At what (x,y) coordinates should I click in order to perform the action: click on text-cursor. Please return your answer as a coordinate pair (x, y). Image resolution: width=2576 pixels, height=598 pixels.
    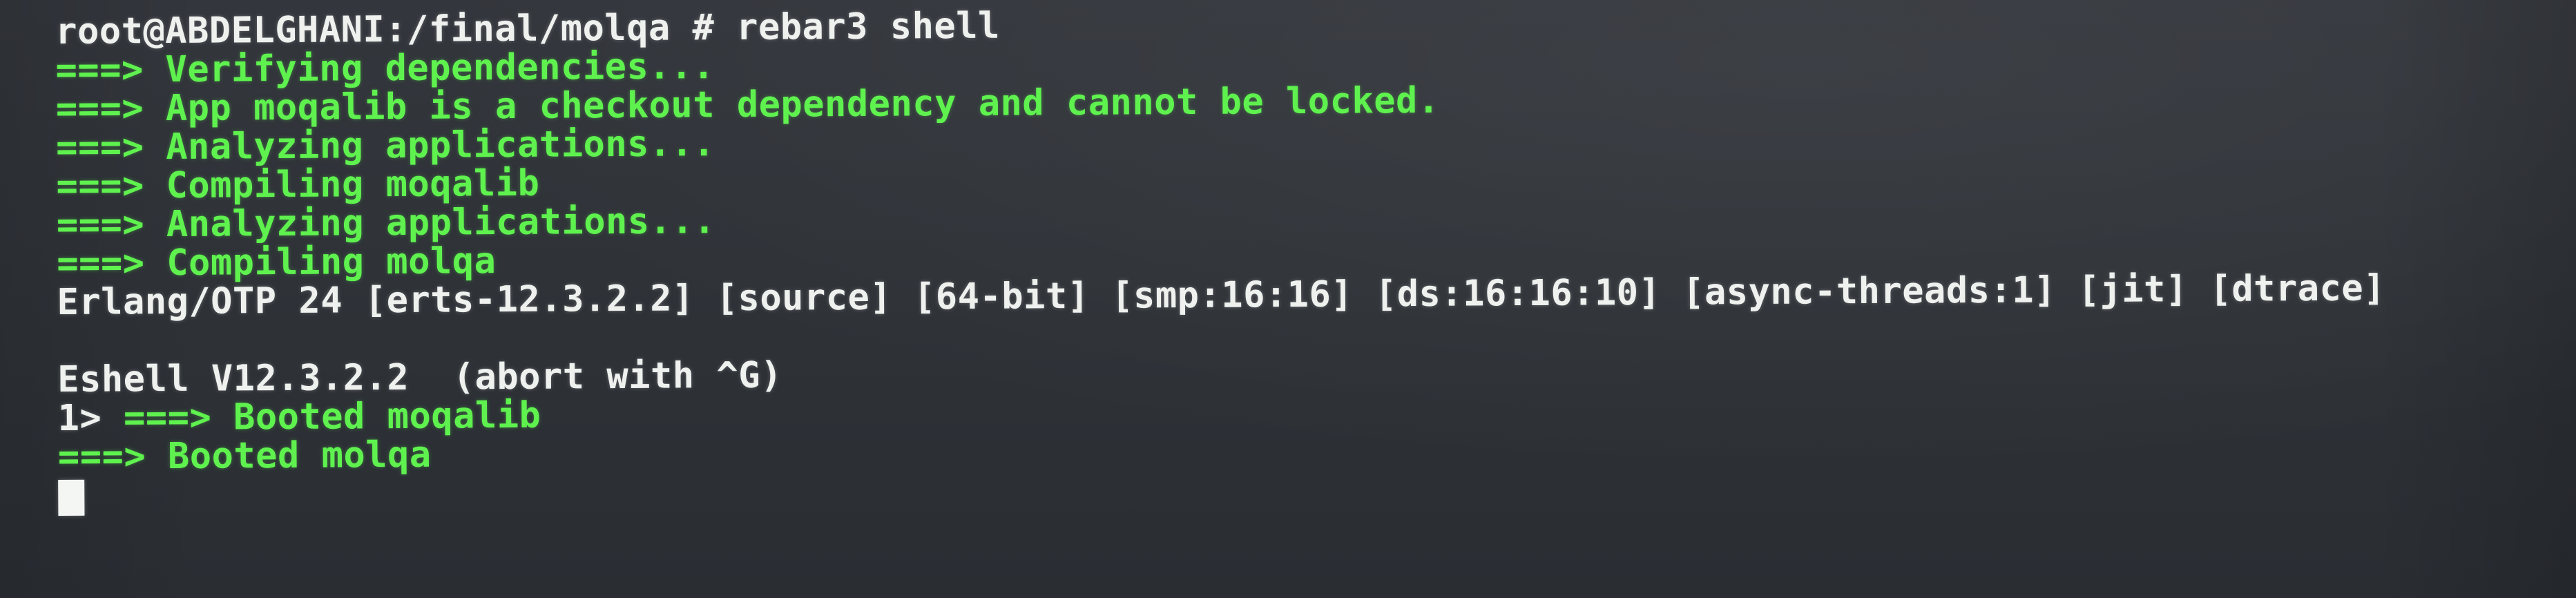
    Looking at the image, I should click on (71, 497).